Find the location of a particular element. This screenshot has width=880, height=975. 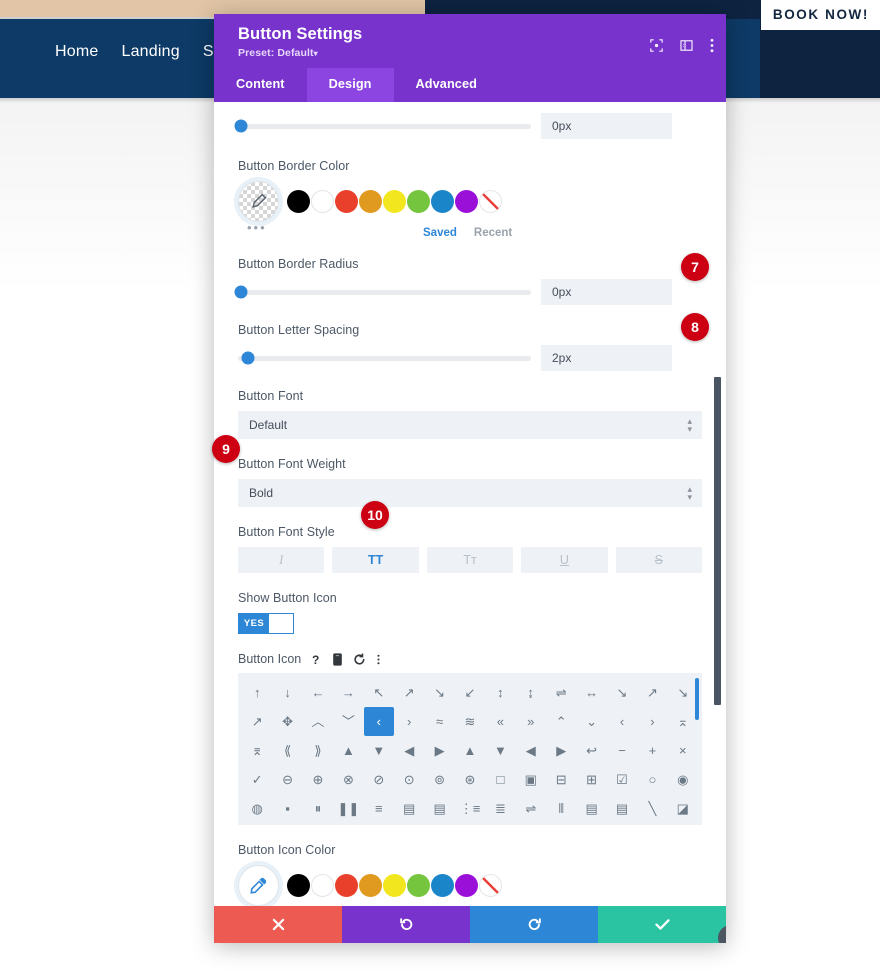

icon-option: ⌆ is located at coordinates (257, 750).